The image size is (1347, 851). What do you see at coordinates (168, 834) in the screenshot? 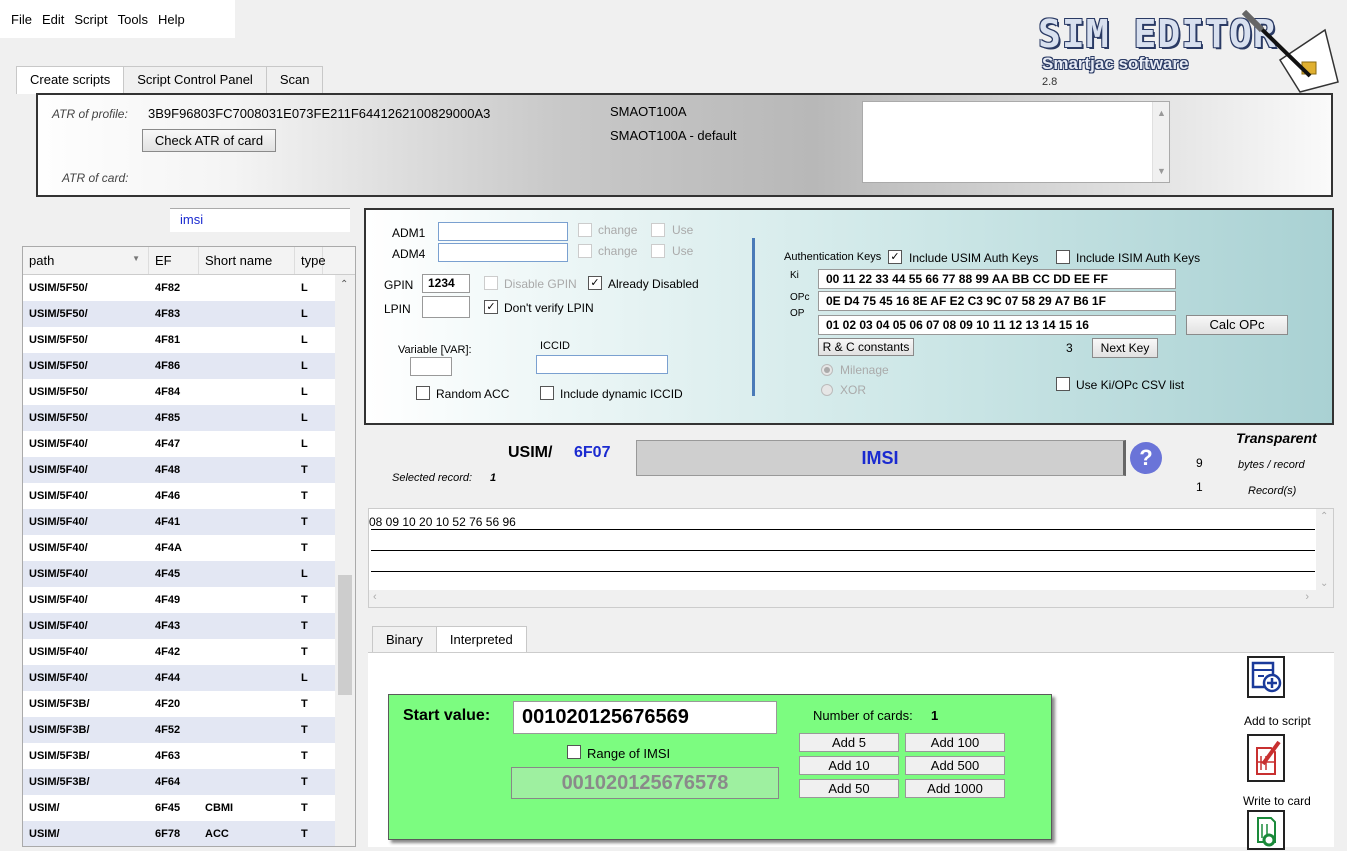
I see `cell-ef: 6F78` at bounding box center [168, 834].